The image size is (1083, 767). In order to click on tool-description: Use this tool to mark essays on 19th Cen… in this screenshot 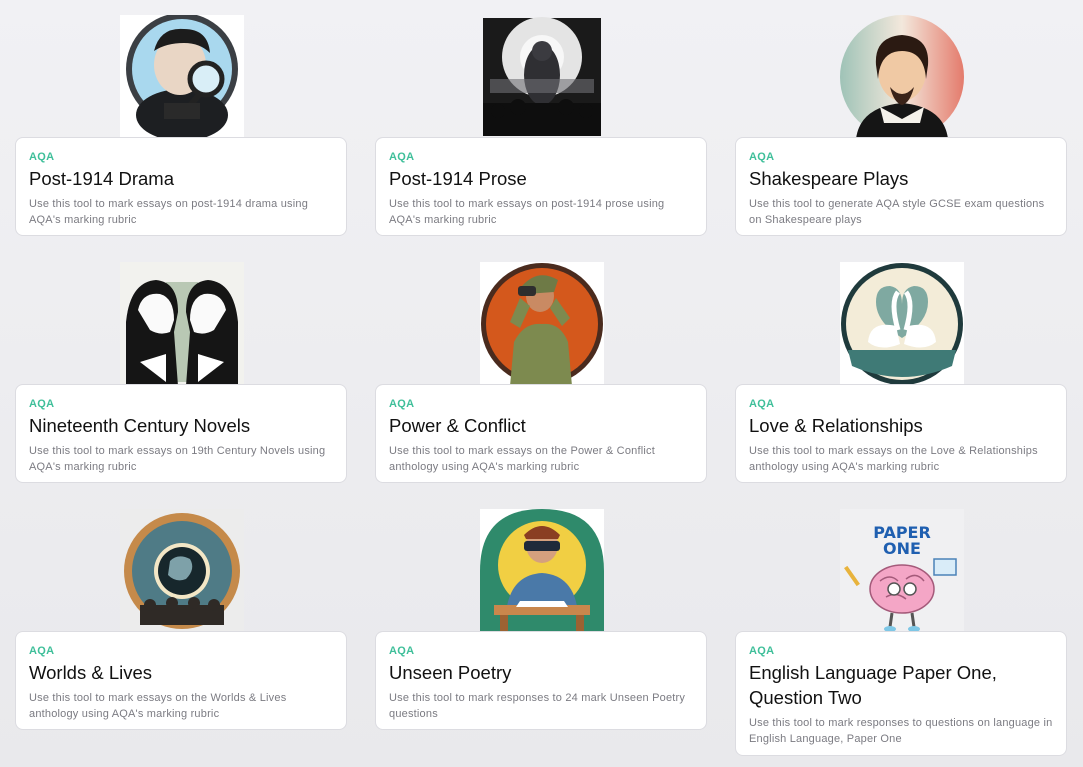, I will do `click(177, 459)`.